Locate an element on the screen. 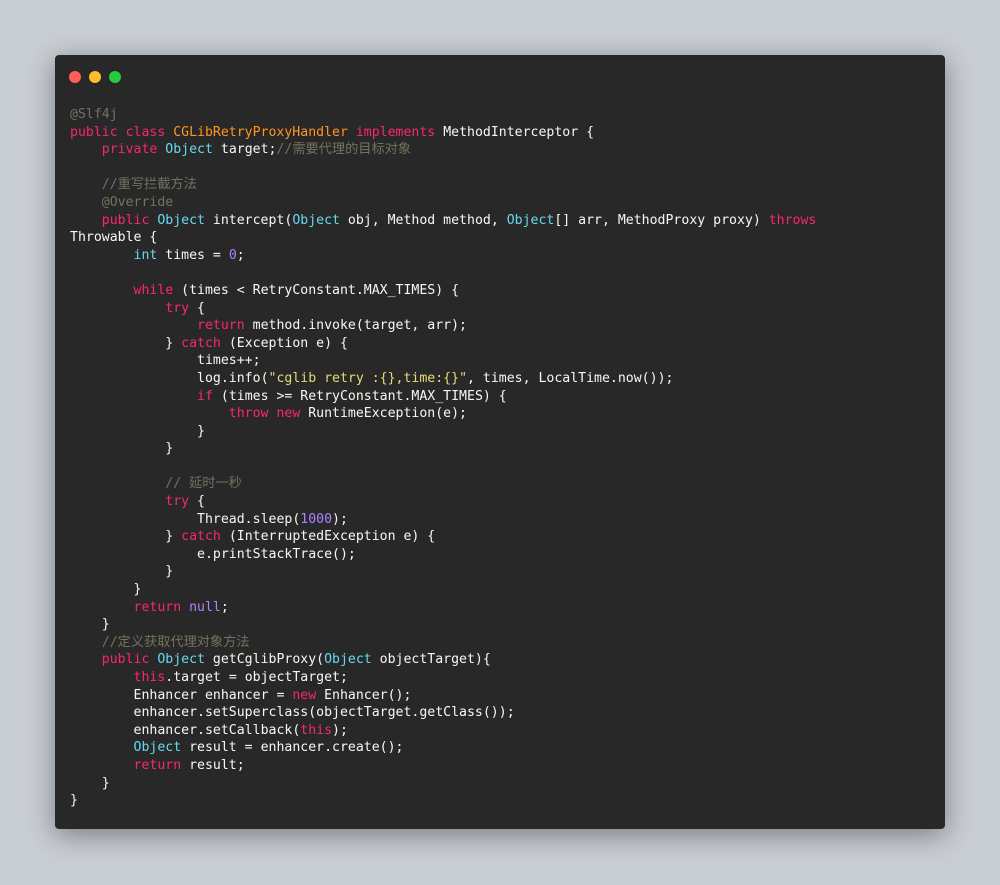 This screenshot has height=885, width=1000. code-token: //定义获取代理对象方法 is located at coordinates (175, 642).